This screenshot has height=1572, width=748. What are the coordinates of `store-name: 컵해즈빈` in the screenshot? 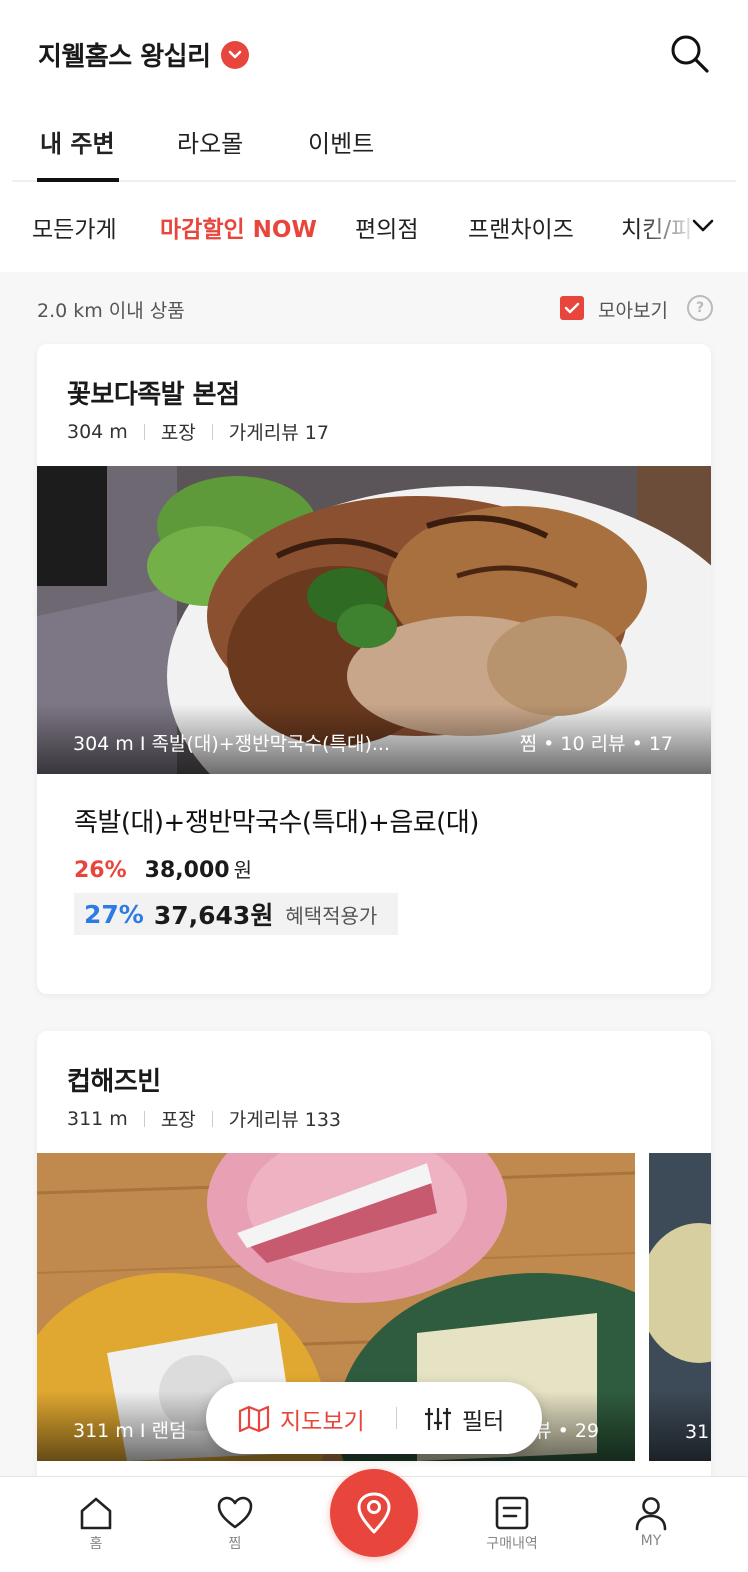 It's located at (114, 1082).